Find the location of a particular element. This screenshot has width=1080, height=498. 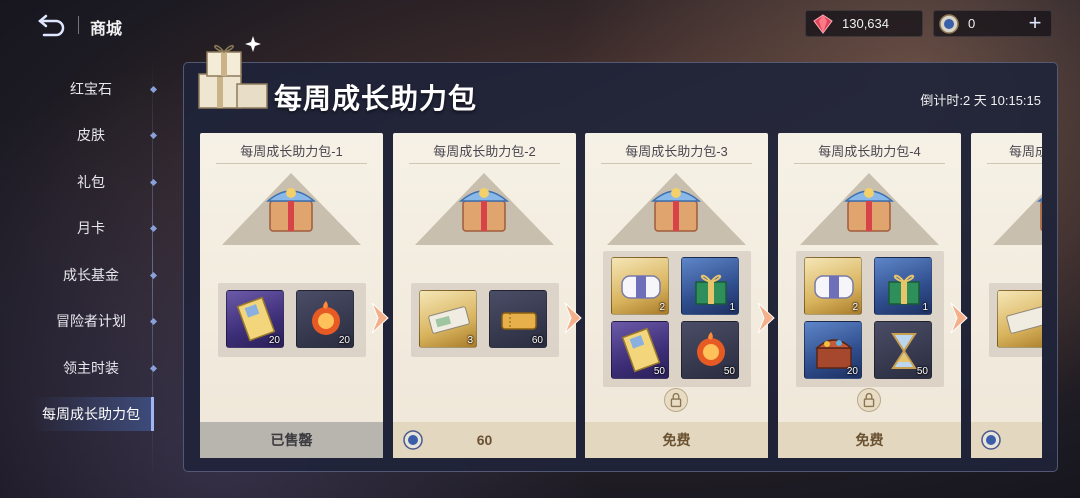

gift-stack-icon is located at coordinates (233, 72).